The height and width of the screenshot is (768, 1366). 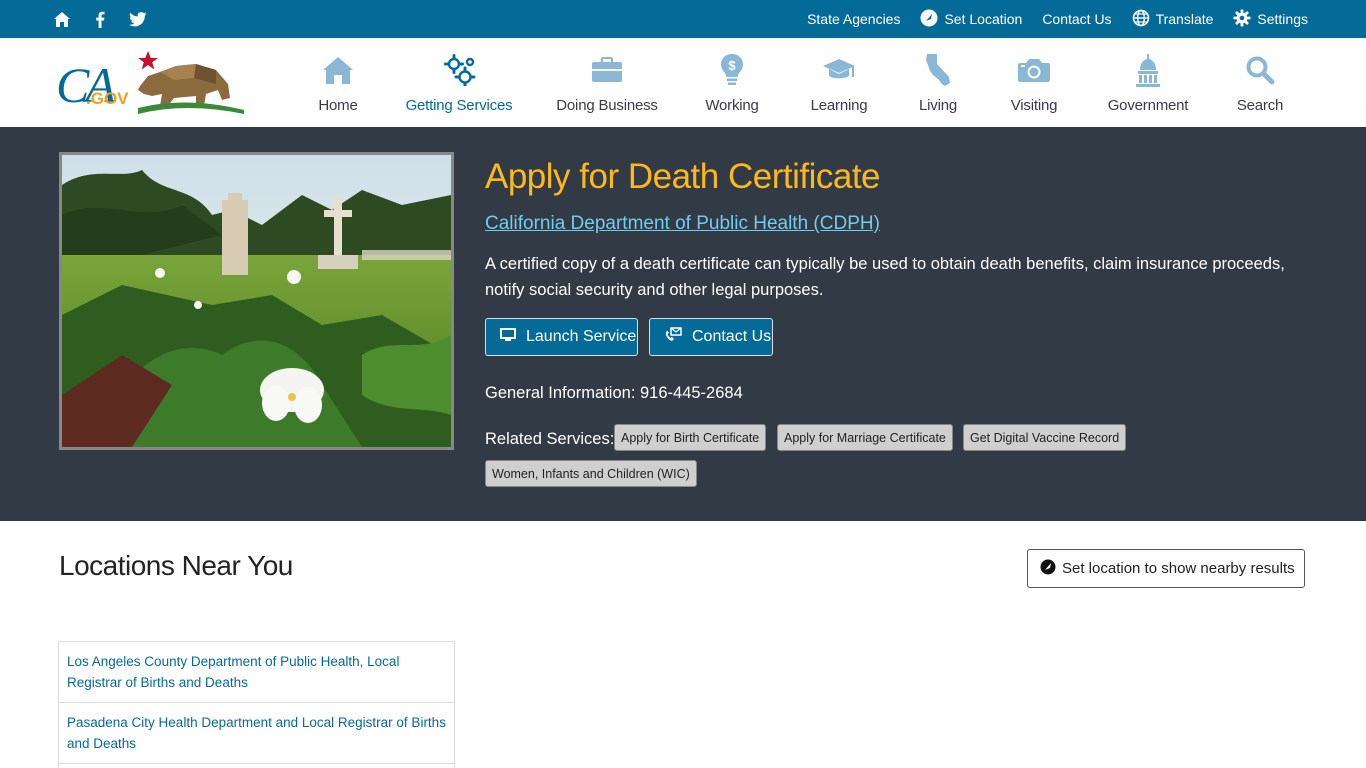 I want to click on service-title: Apply for Death Certificate, so click(x=683, y=176).